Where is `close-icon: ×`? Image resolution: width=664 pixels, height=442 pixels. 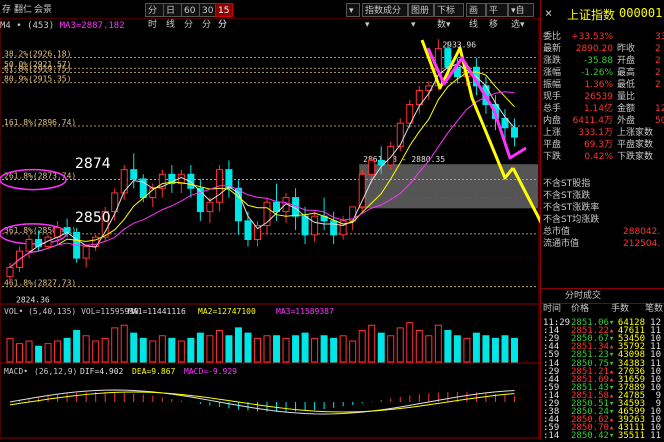
close-icon: × is located at coordinates (548, 13).